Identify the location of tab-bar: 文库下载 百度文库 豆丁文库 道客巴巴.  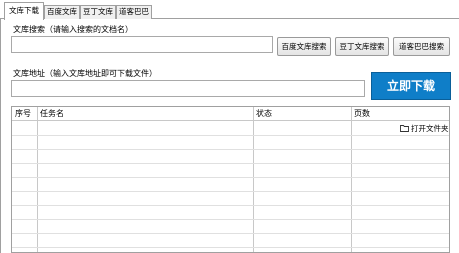
(229, 10).